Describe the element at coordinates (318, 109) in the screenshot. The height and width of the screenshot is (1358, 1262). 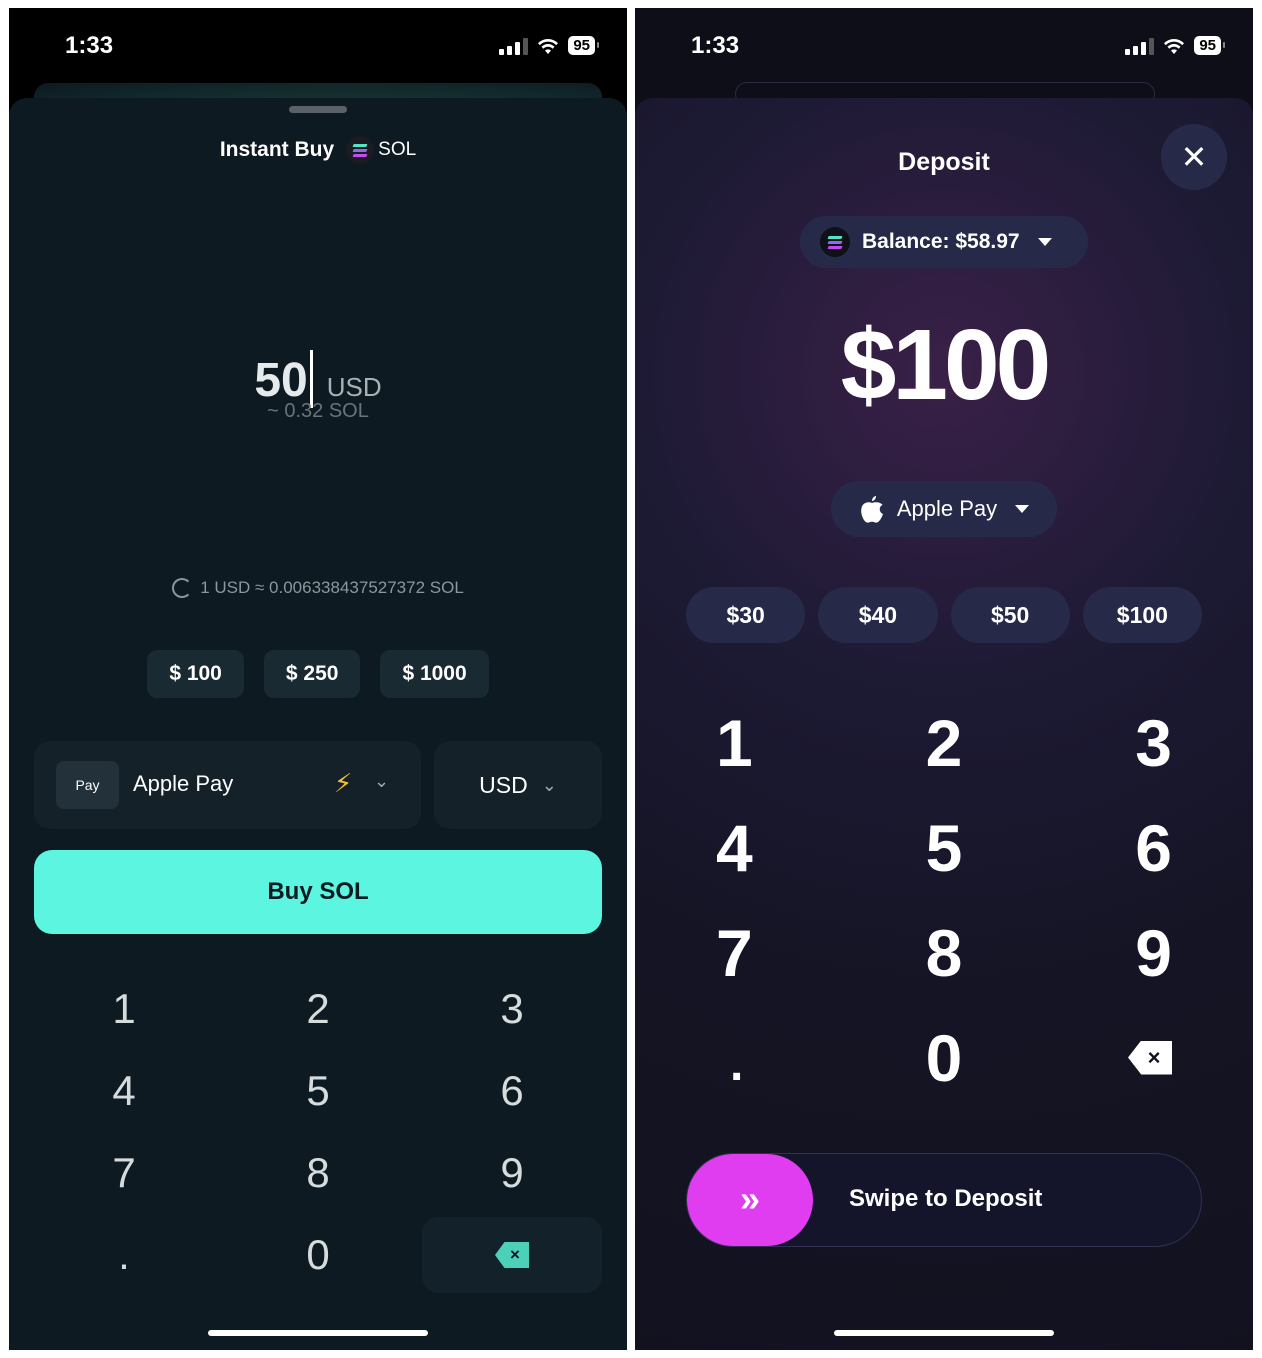
I see `sheet-handle` at that location.